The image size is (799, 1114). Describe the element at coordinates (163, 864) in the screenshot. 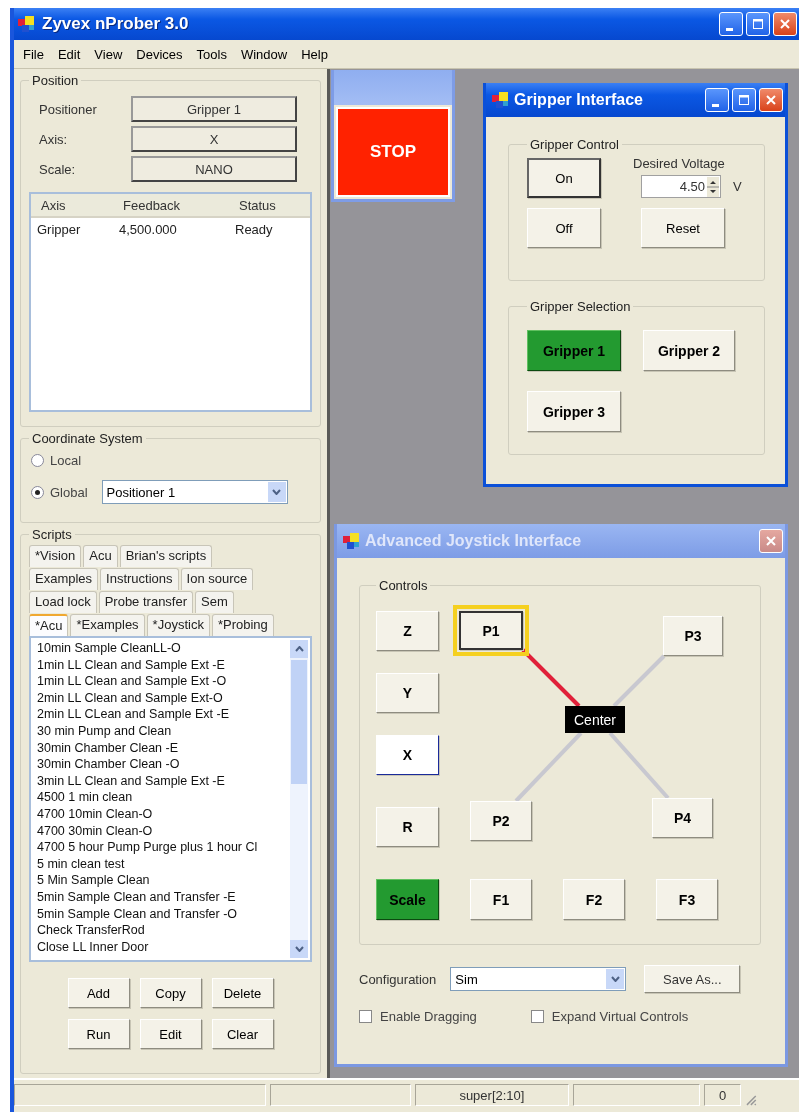

I see `list-item: 5 min clean test` at that location.